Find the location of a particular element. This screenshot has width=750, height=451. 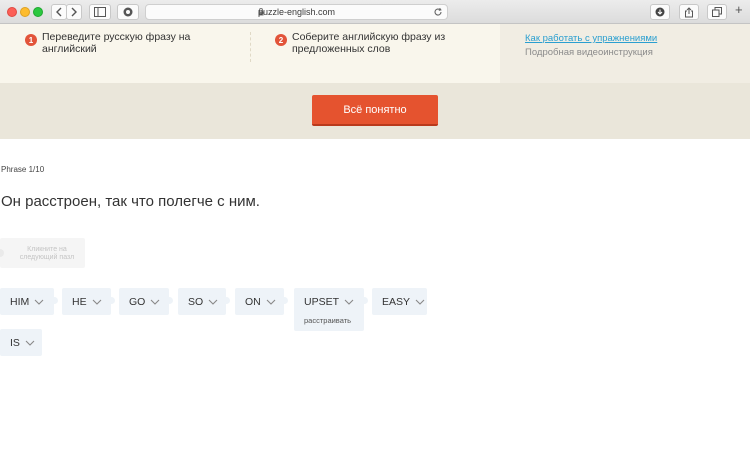

chevron-right-icon is located at coordinates (74, 12).